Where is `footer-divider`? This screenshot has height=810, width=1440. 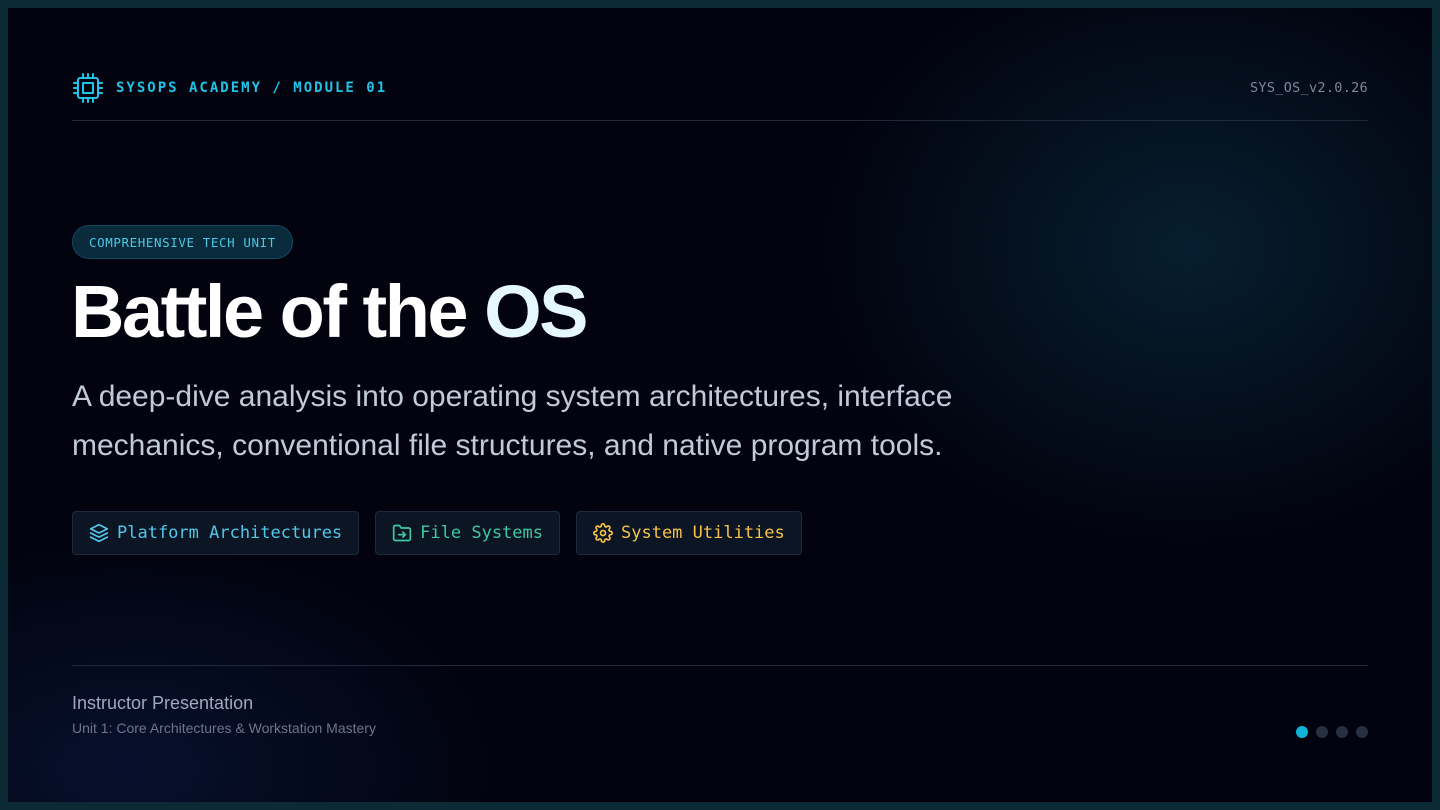
footer-divider is located at coordinates (720, 665).